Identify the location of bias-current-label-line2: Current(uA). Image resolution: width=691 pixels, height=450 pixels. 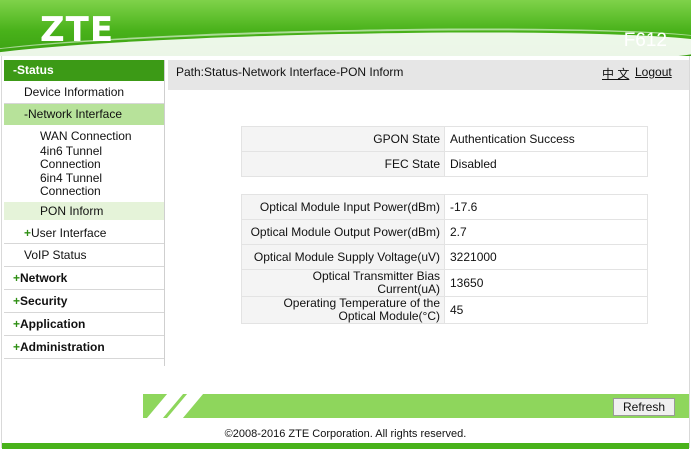
(408, 289).